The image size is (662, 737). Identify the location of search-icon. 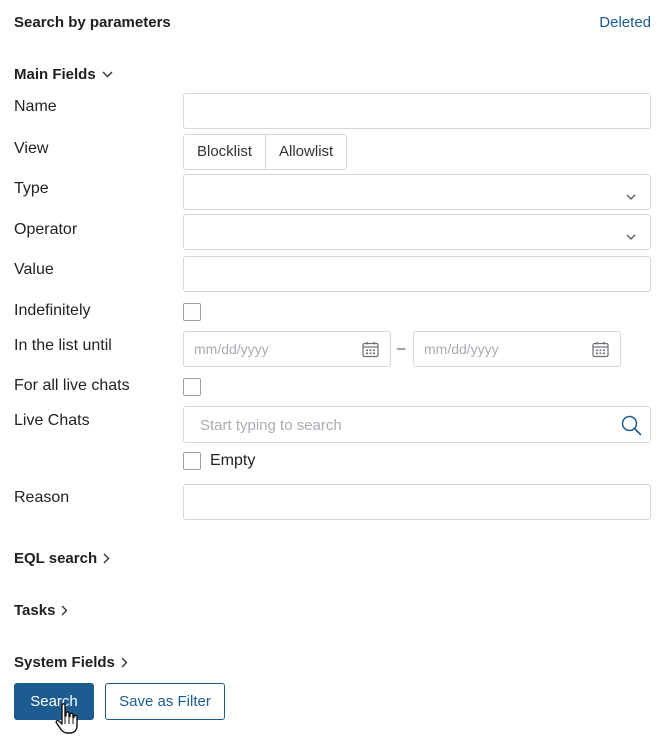
(631, 428).